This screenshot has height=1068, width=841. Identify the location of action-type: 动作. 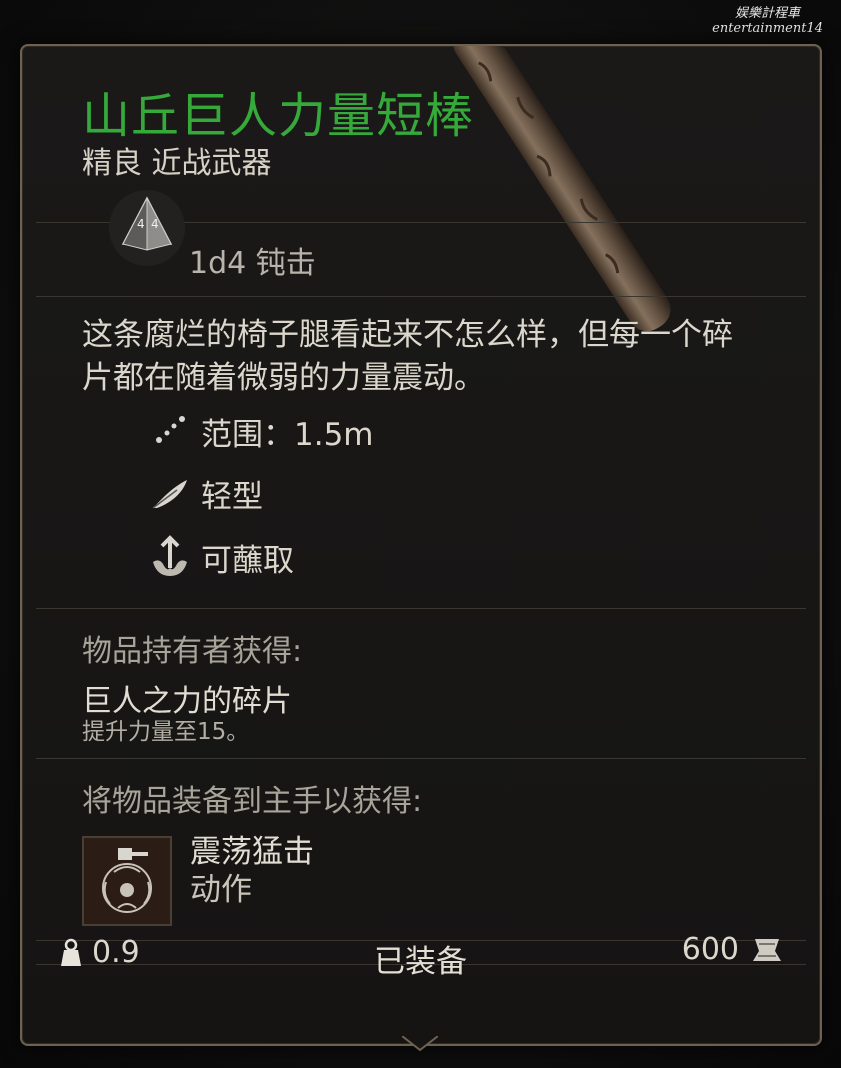
(221, 890).